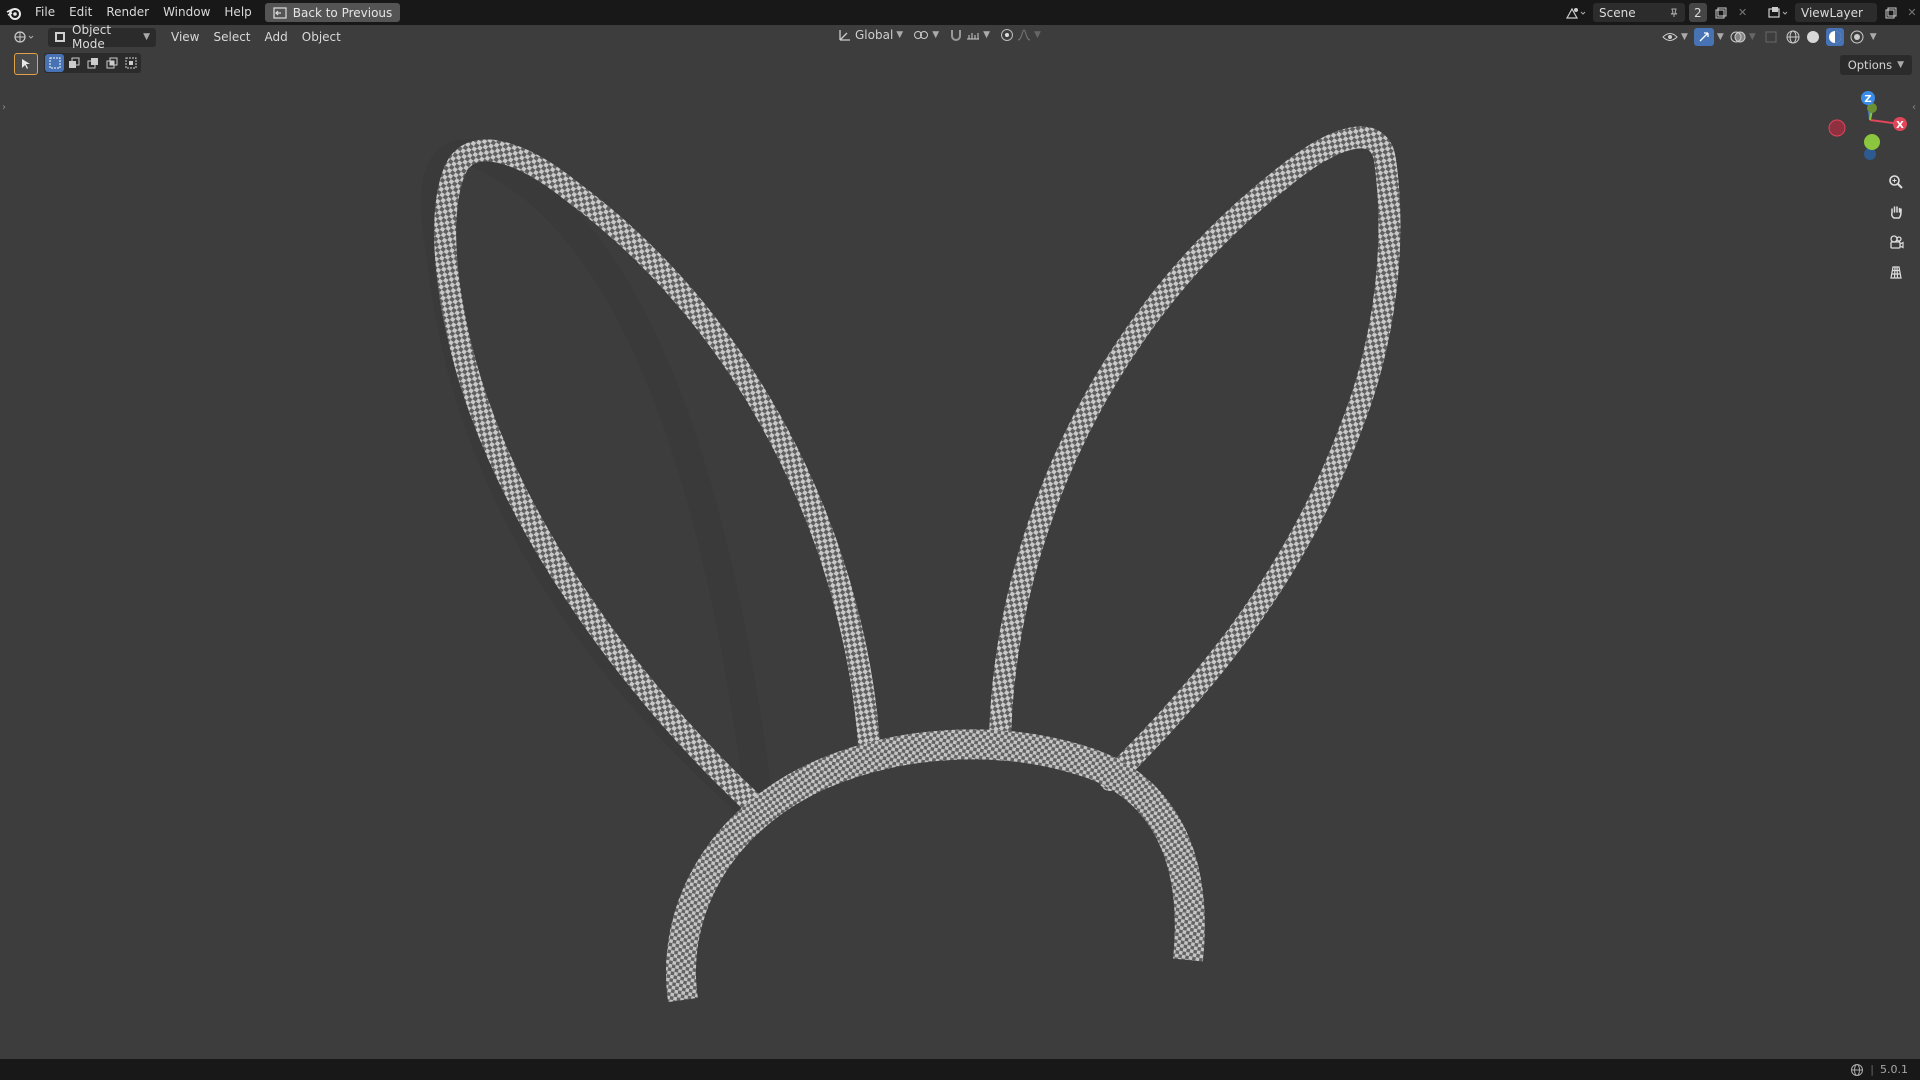 This screenshot has height=1080, width=1920. What do you see at coordinates (1857, 1070) in the screenshot?
I see `network-globe-icon` at bounding box center [1857, 1070].